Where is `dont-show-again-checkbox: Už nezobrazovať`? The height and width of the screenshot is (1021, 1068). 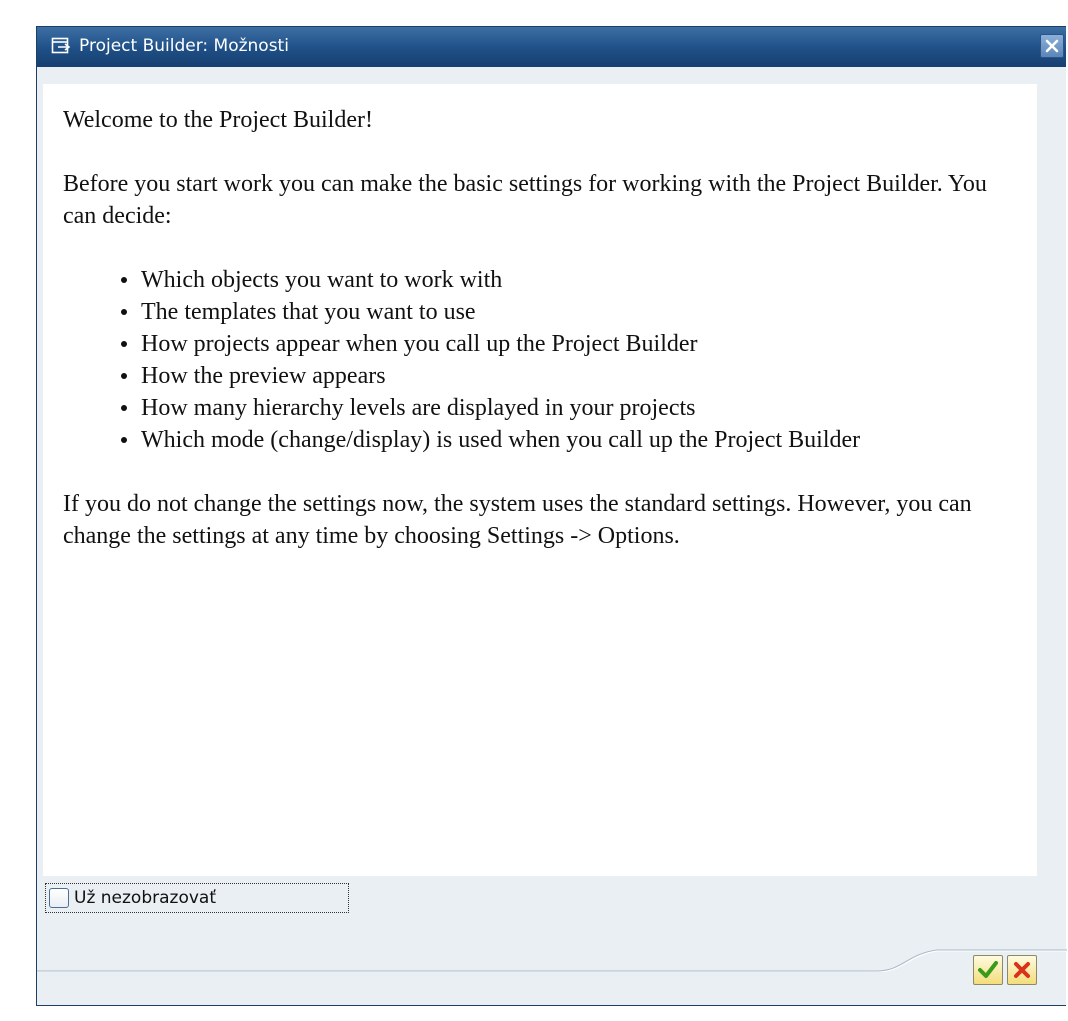
dont-show-again-checkbox: Už nezobrazovať is located at coordinates (197, 898).